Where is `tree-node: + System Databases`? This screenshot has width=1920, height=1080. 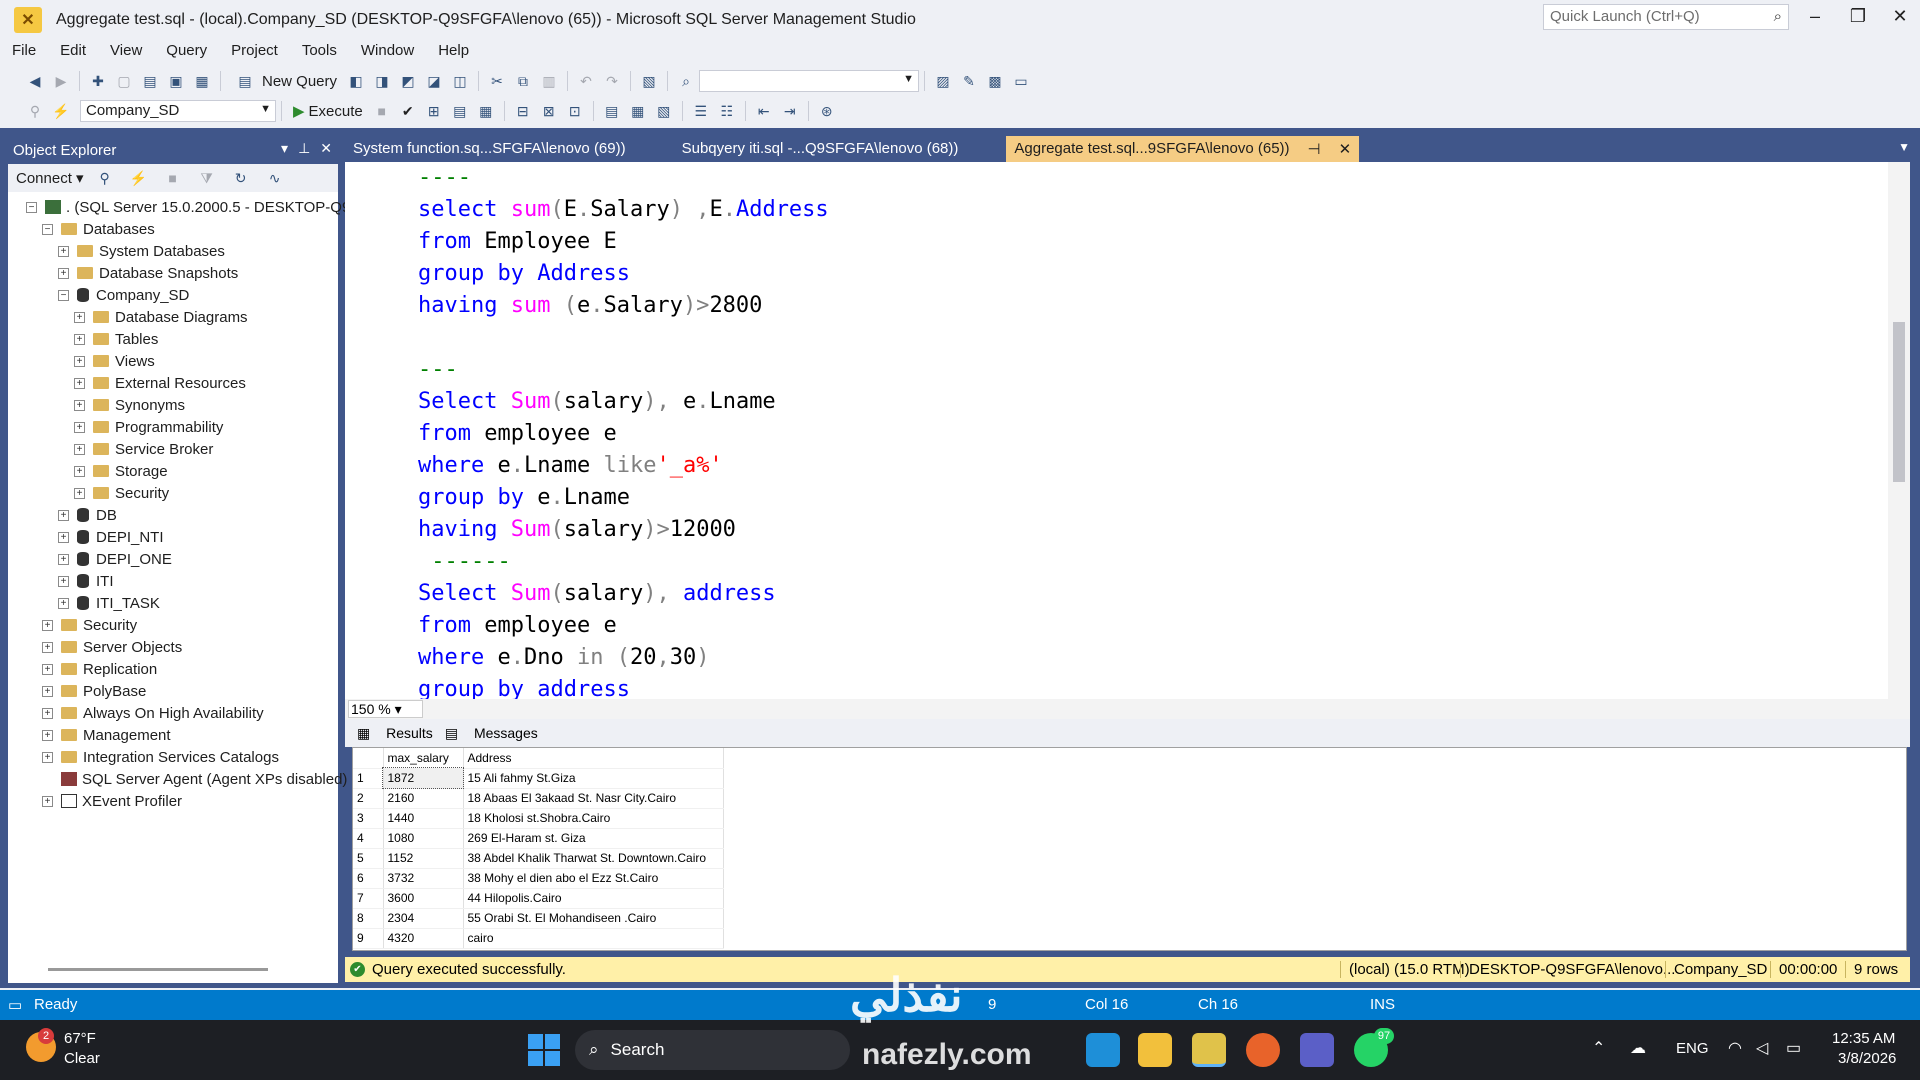 tree-node: + System Databases is located at coordinates (141, 251).